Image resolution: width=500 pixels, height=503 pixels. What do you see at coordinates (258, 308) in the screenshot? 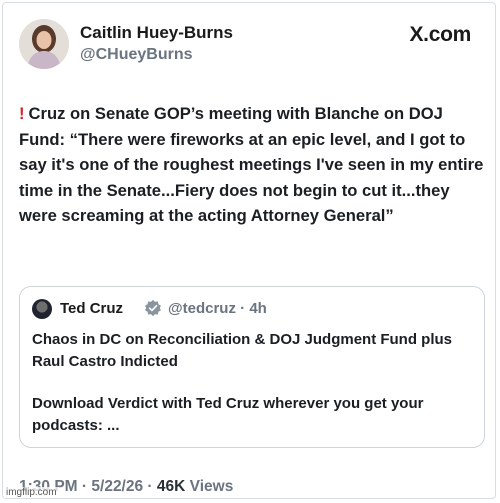
I see `quoted-age: 4h` at bounding box center [258, 308].